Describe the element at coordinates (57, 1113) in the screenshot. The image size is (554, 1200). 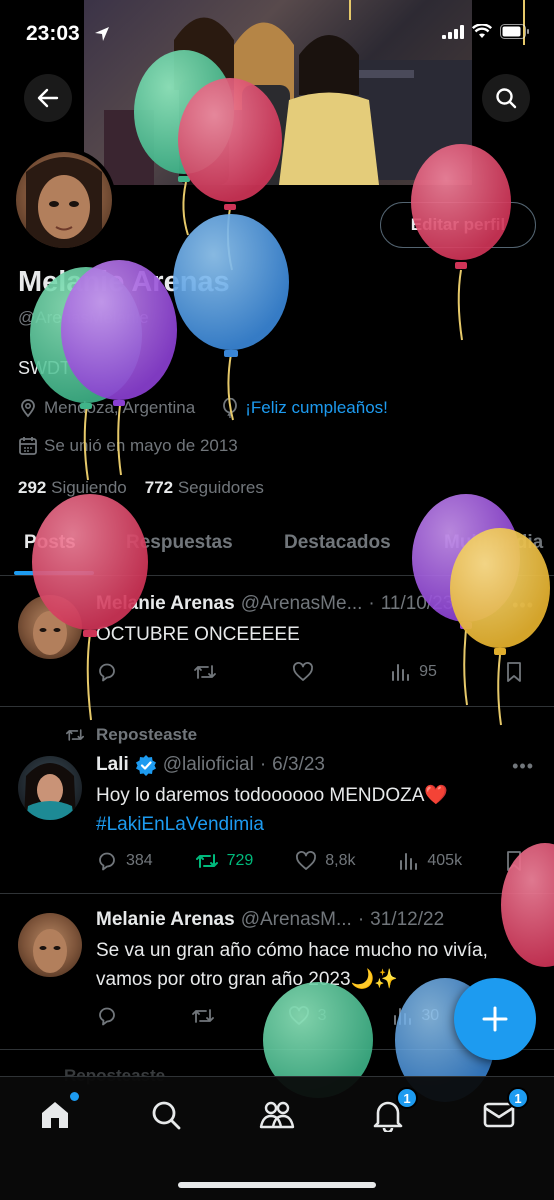
I see `nav-home` at that location.